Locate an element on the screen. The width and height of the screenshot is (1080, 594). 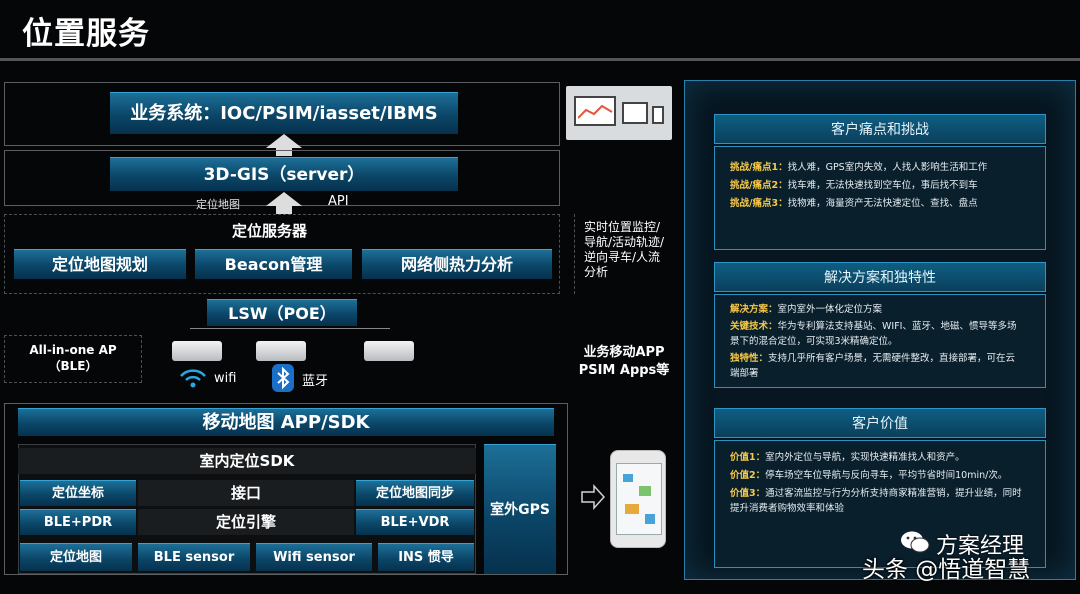
solution-item-2b: 景下的混合定位，可实现3米精确定位。 is located at coordinates (814, 341).